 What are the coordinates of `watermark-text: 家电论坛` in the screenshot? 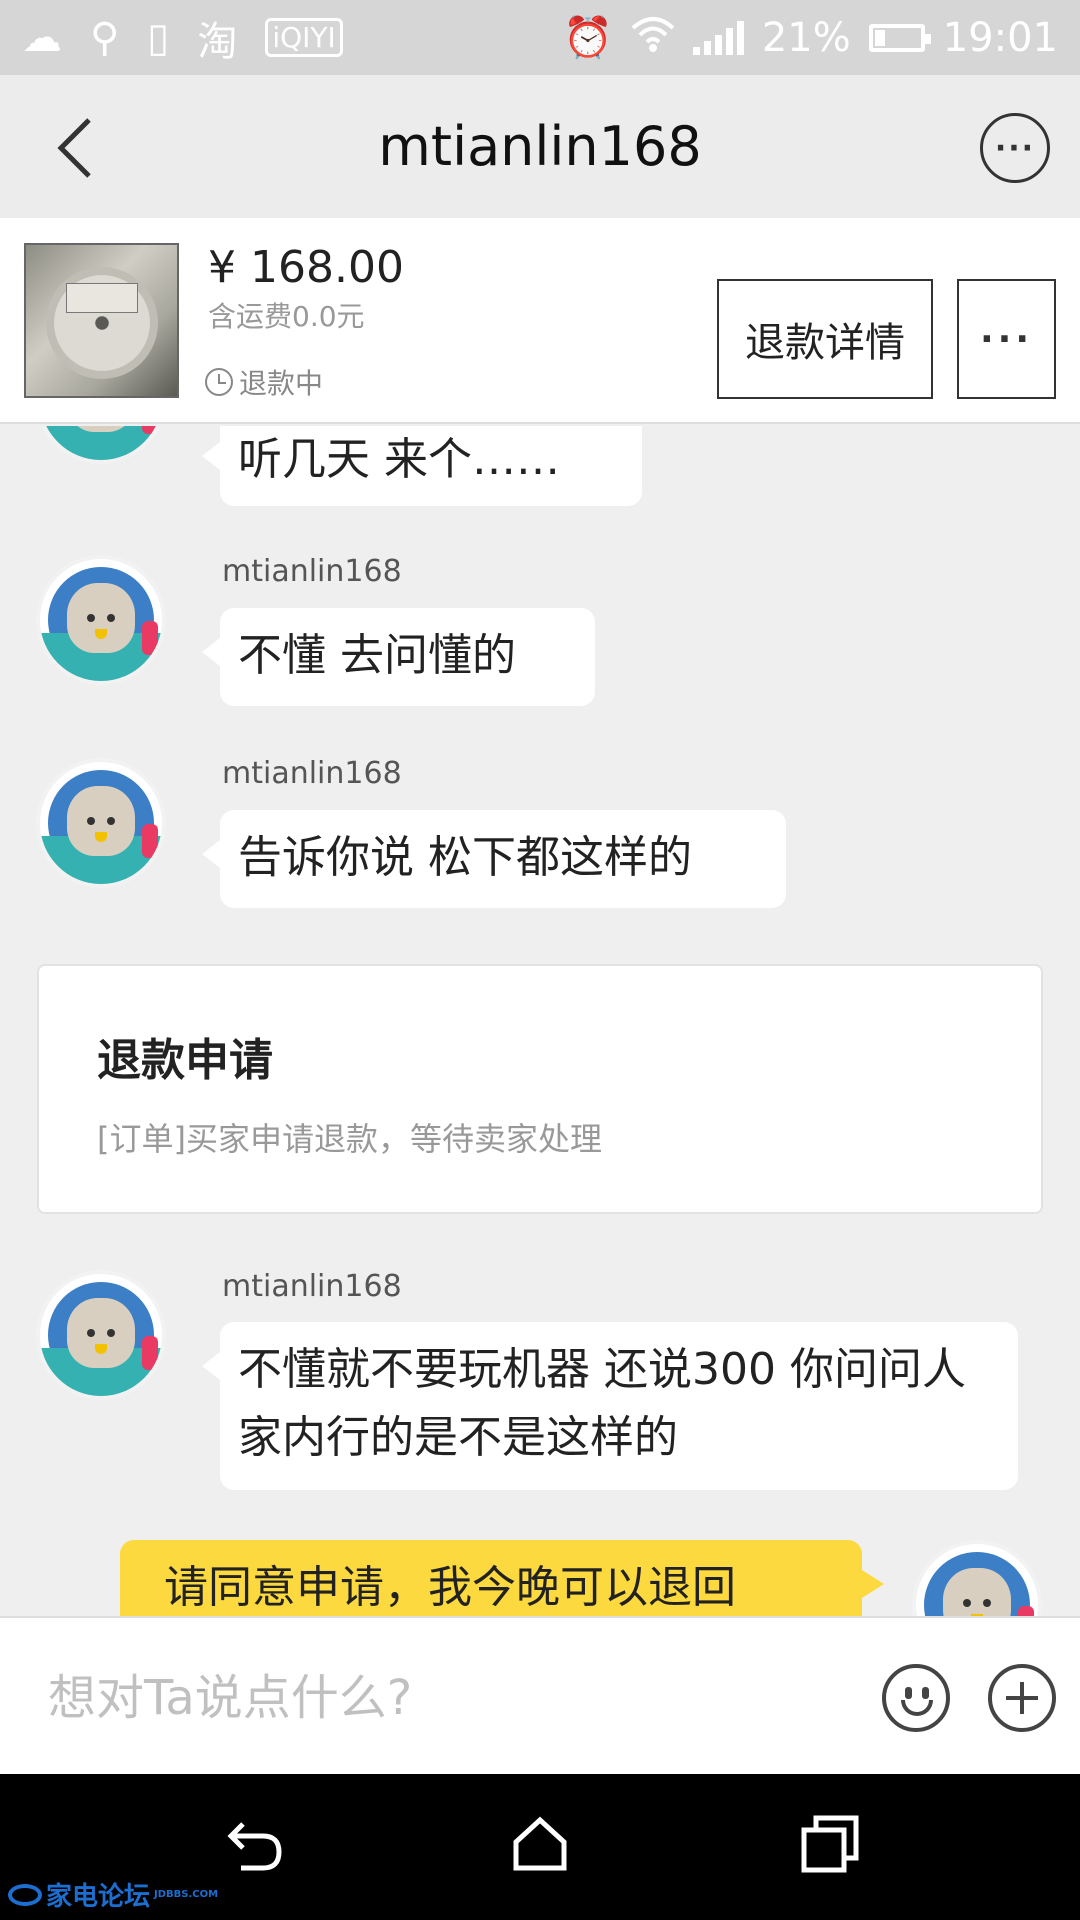 It's located at (98, 1897).